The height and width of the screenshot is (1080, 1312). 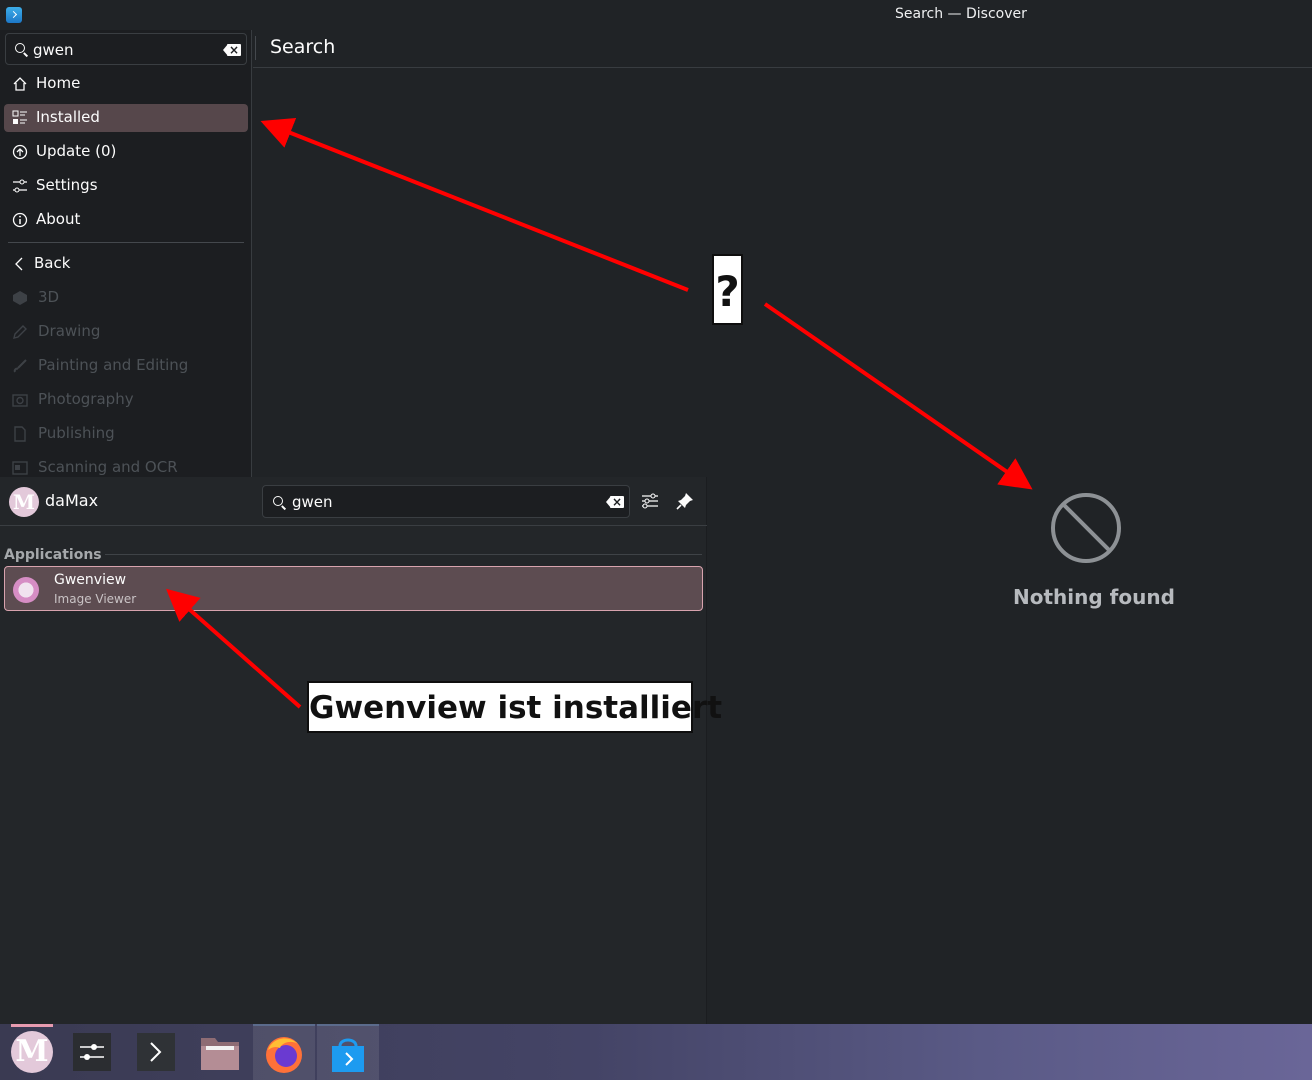 I want to click on launcher-logo: M, so click(x=32, y=1052).